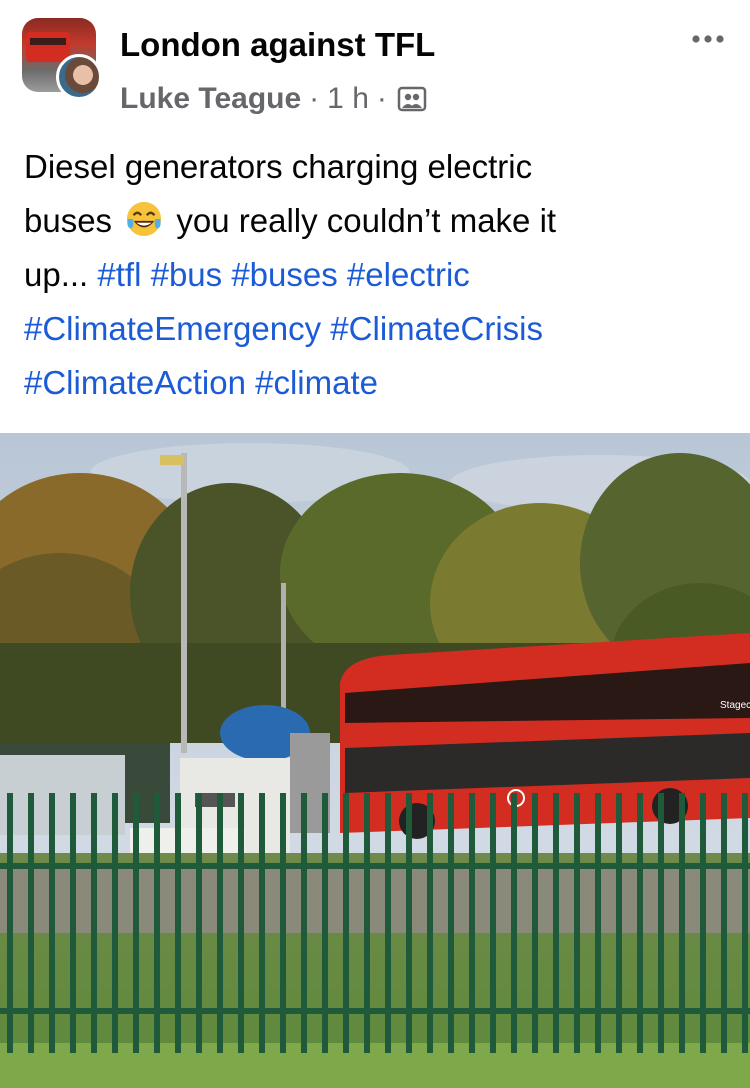  What do you see at coordinates (348, 99) in the screenshot?
I see `post-timestamp: 1 h` at bounding box center [348, 99].